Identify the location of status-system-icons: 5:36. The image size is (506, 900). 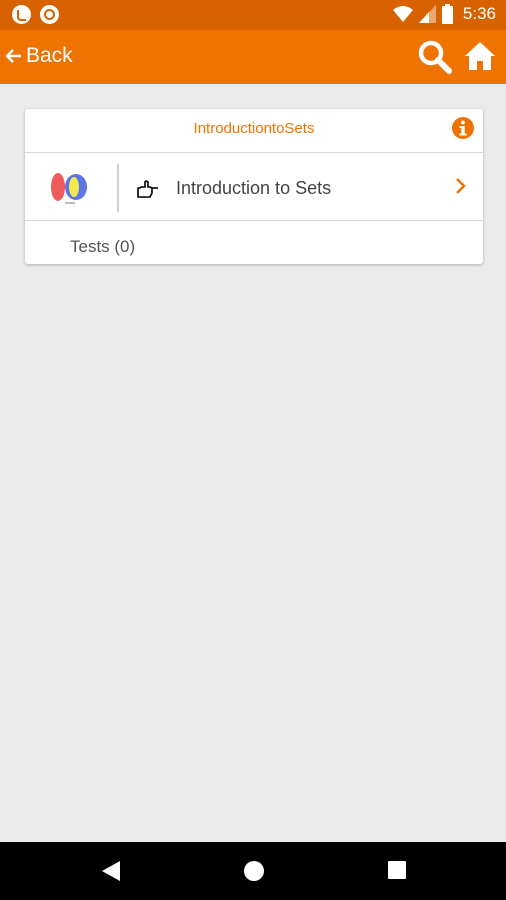
(444, 14).